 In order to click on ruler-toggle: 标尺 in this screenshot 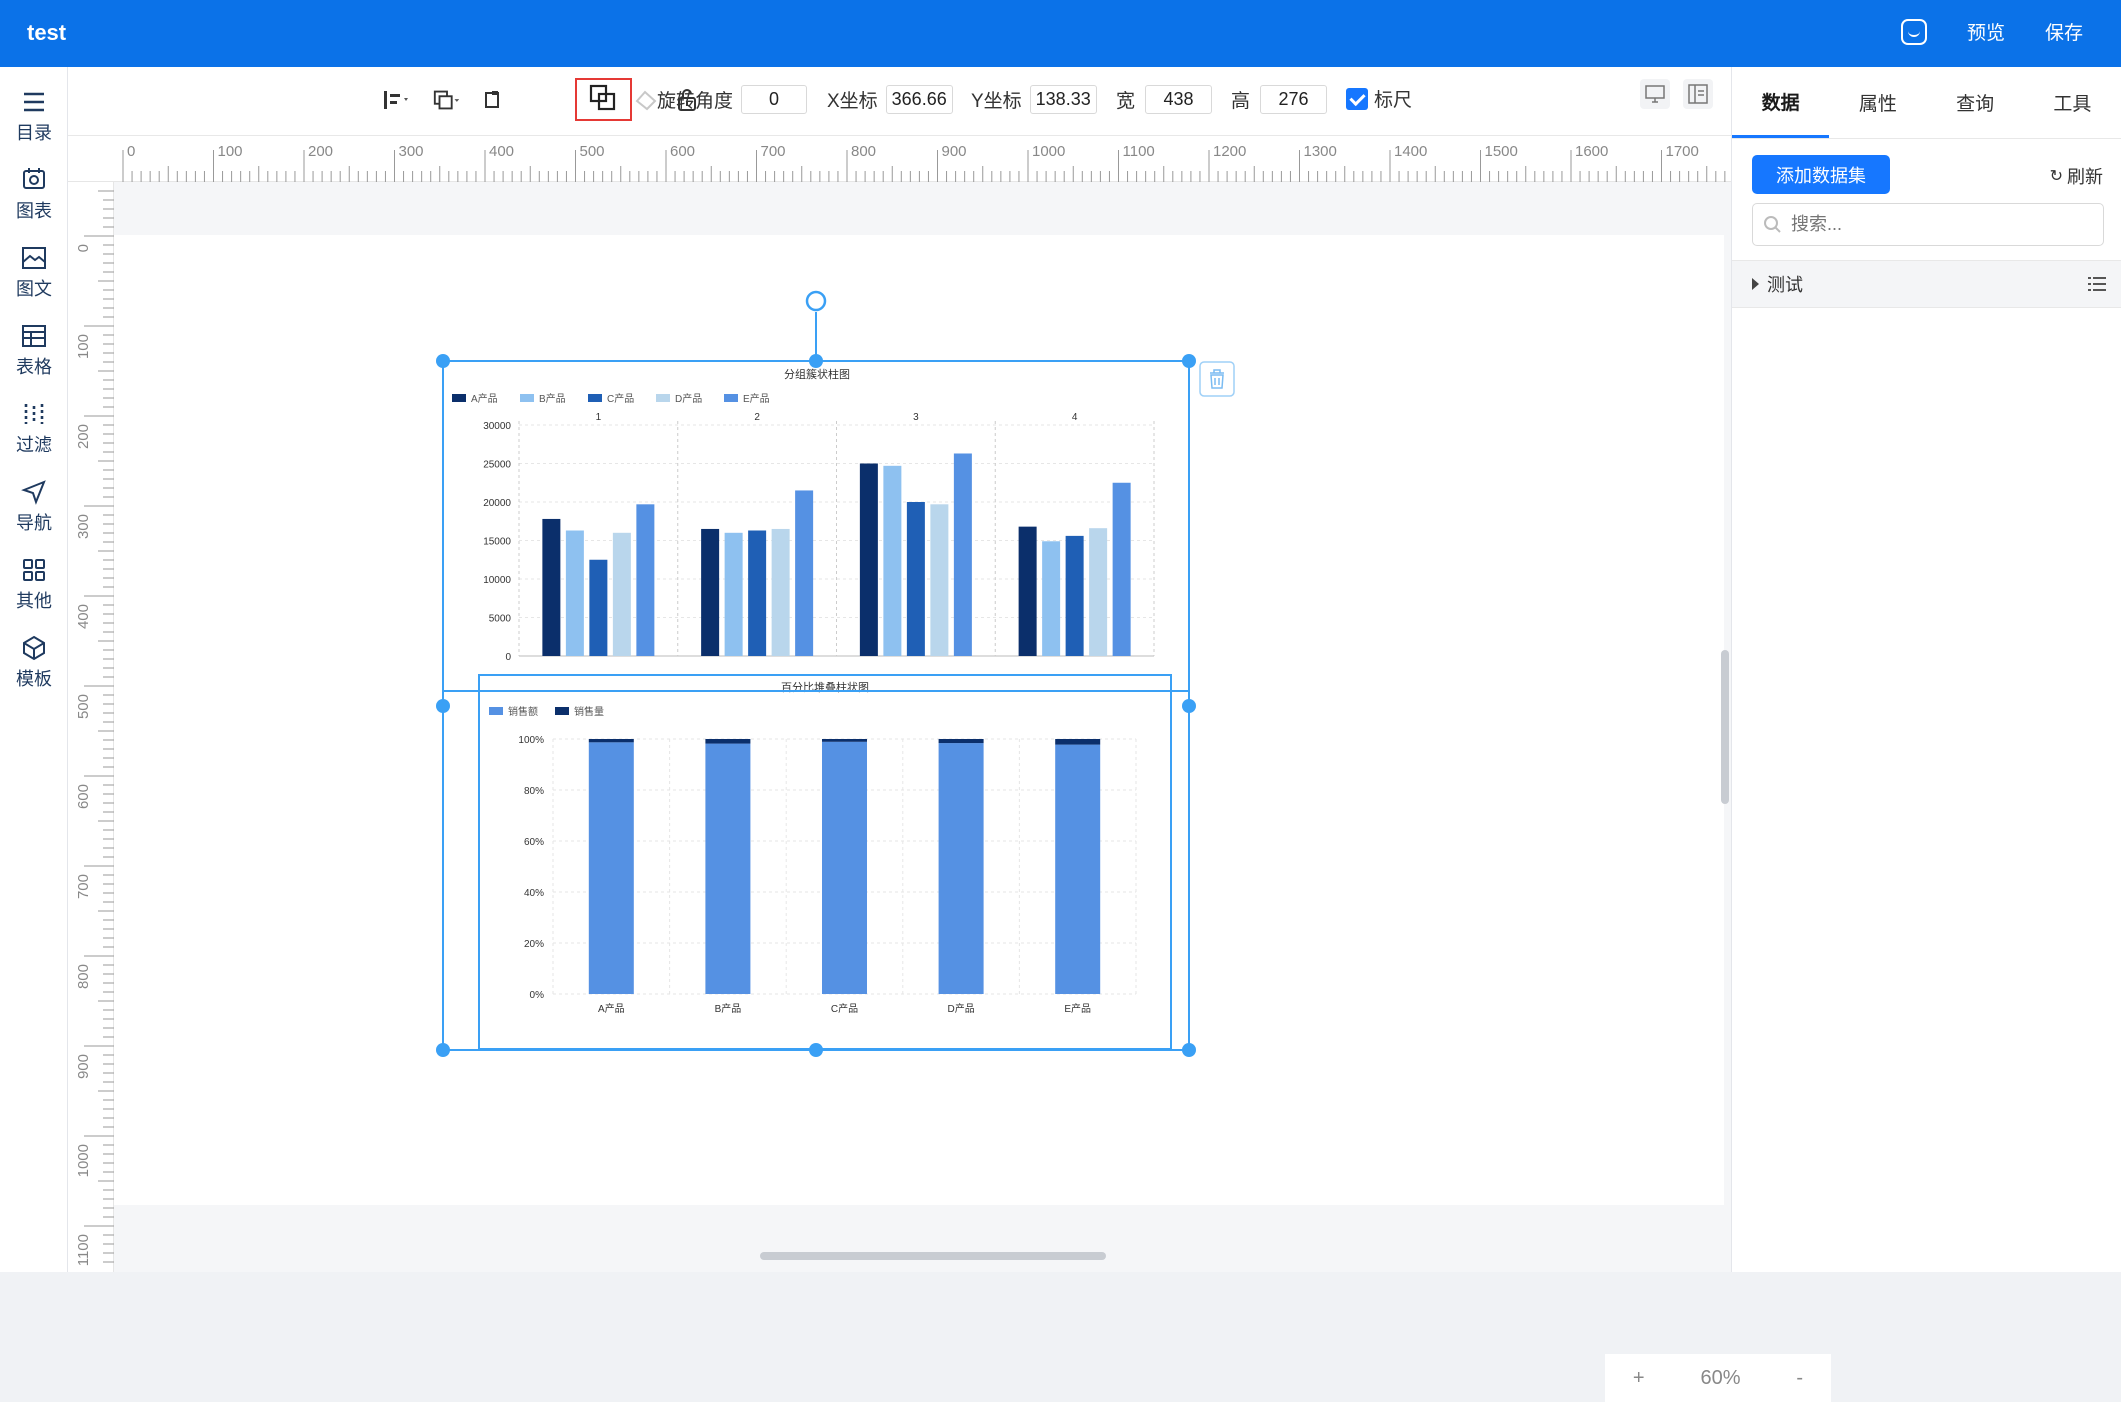, I will do `click(1379, 98)`.